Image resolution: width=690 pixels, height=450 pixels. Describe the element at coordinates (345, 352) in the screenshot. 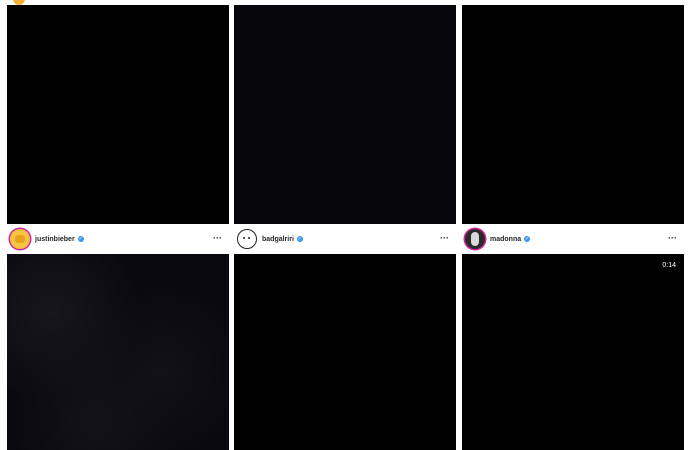

I see `post-media-badgalriri` at that location.